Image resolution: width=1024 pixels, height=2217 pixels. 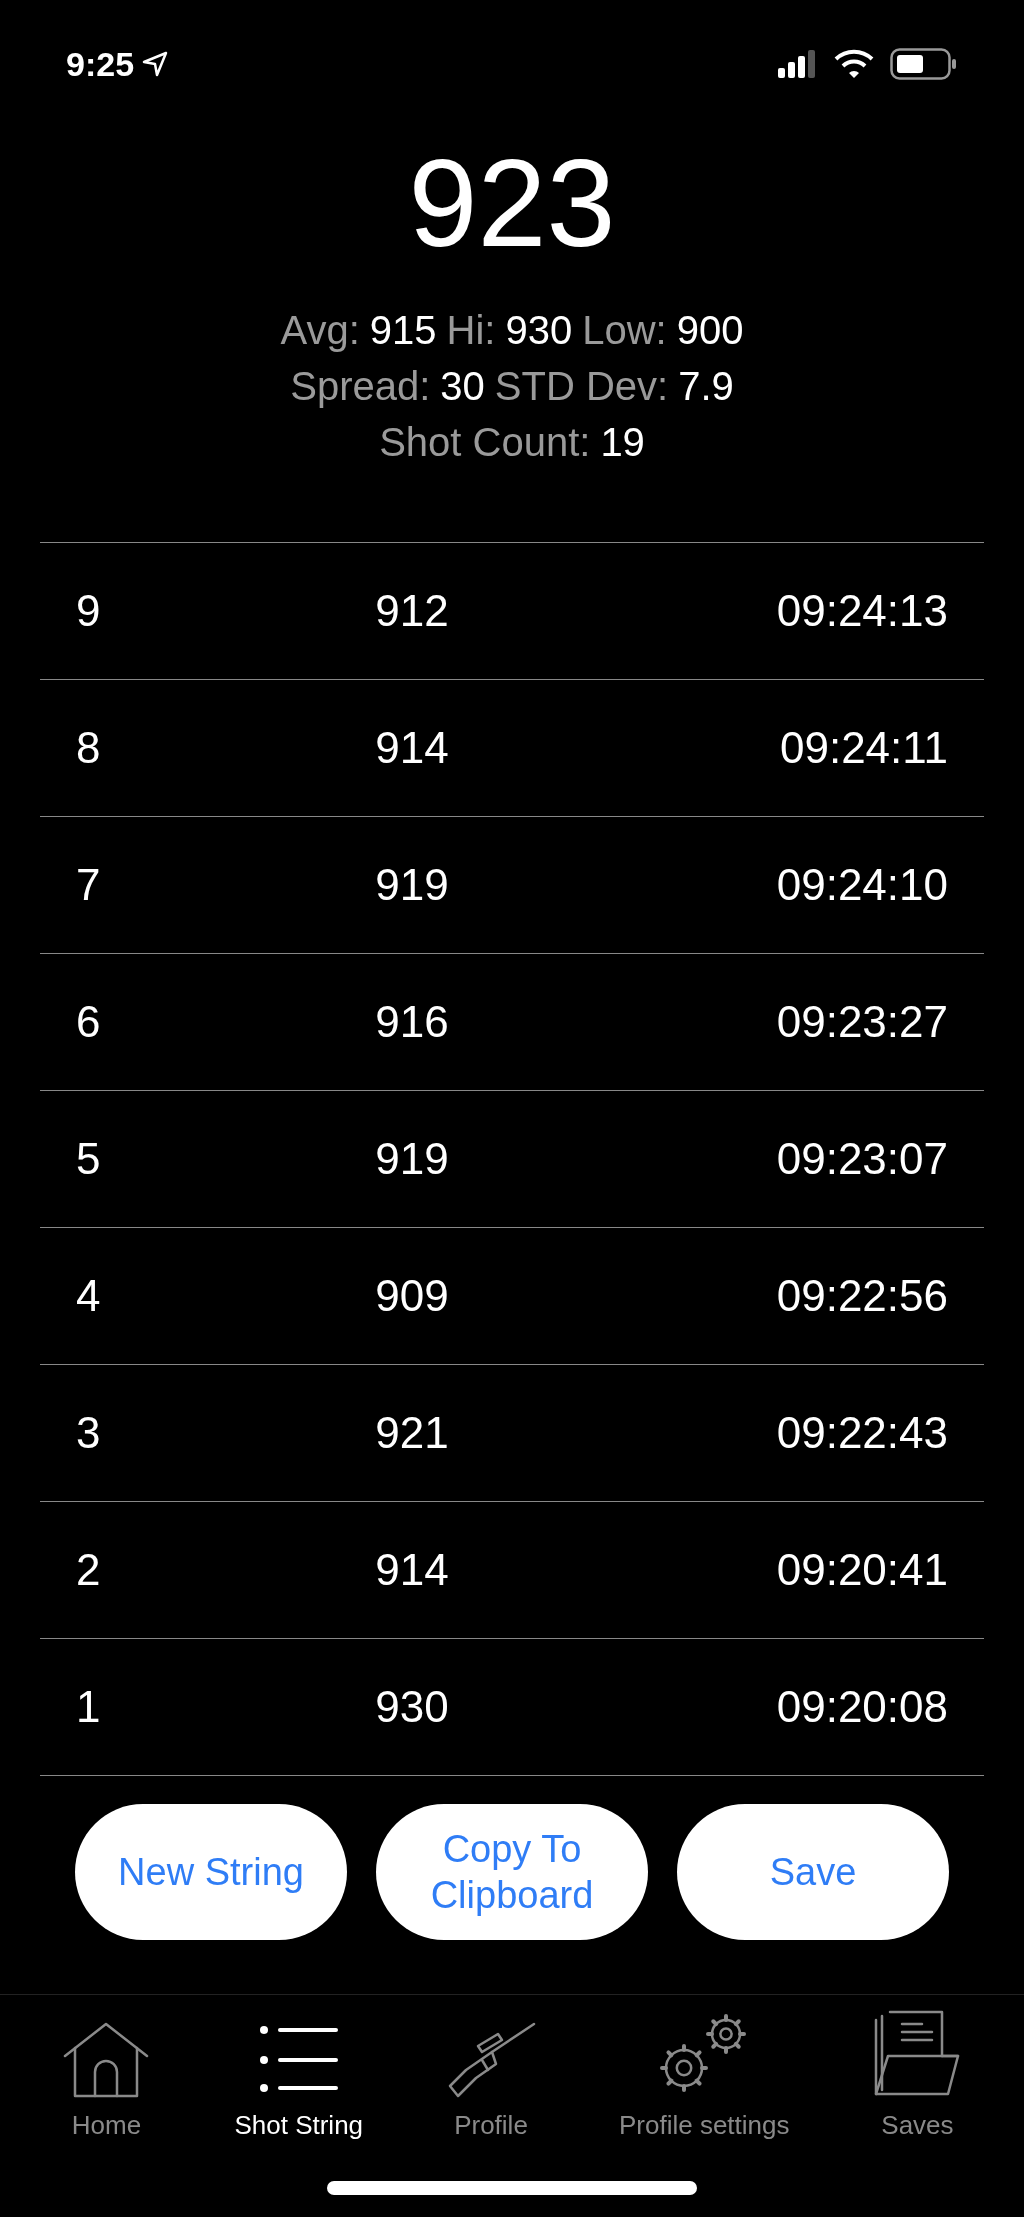 I want to click on stat-label: STD Dev:, so click(x=581, y=386).